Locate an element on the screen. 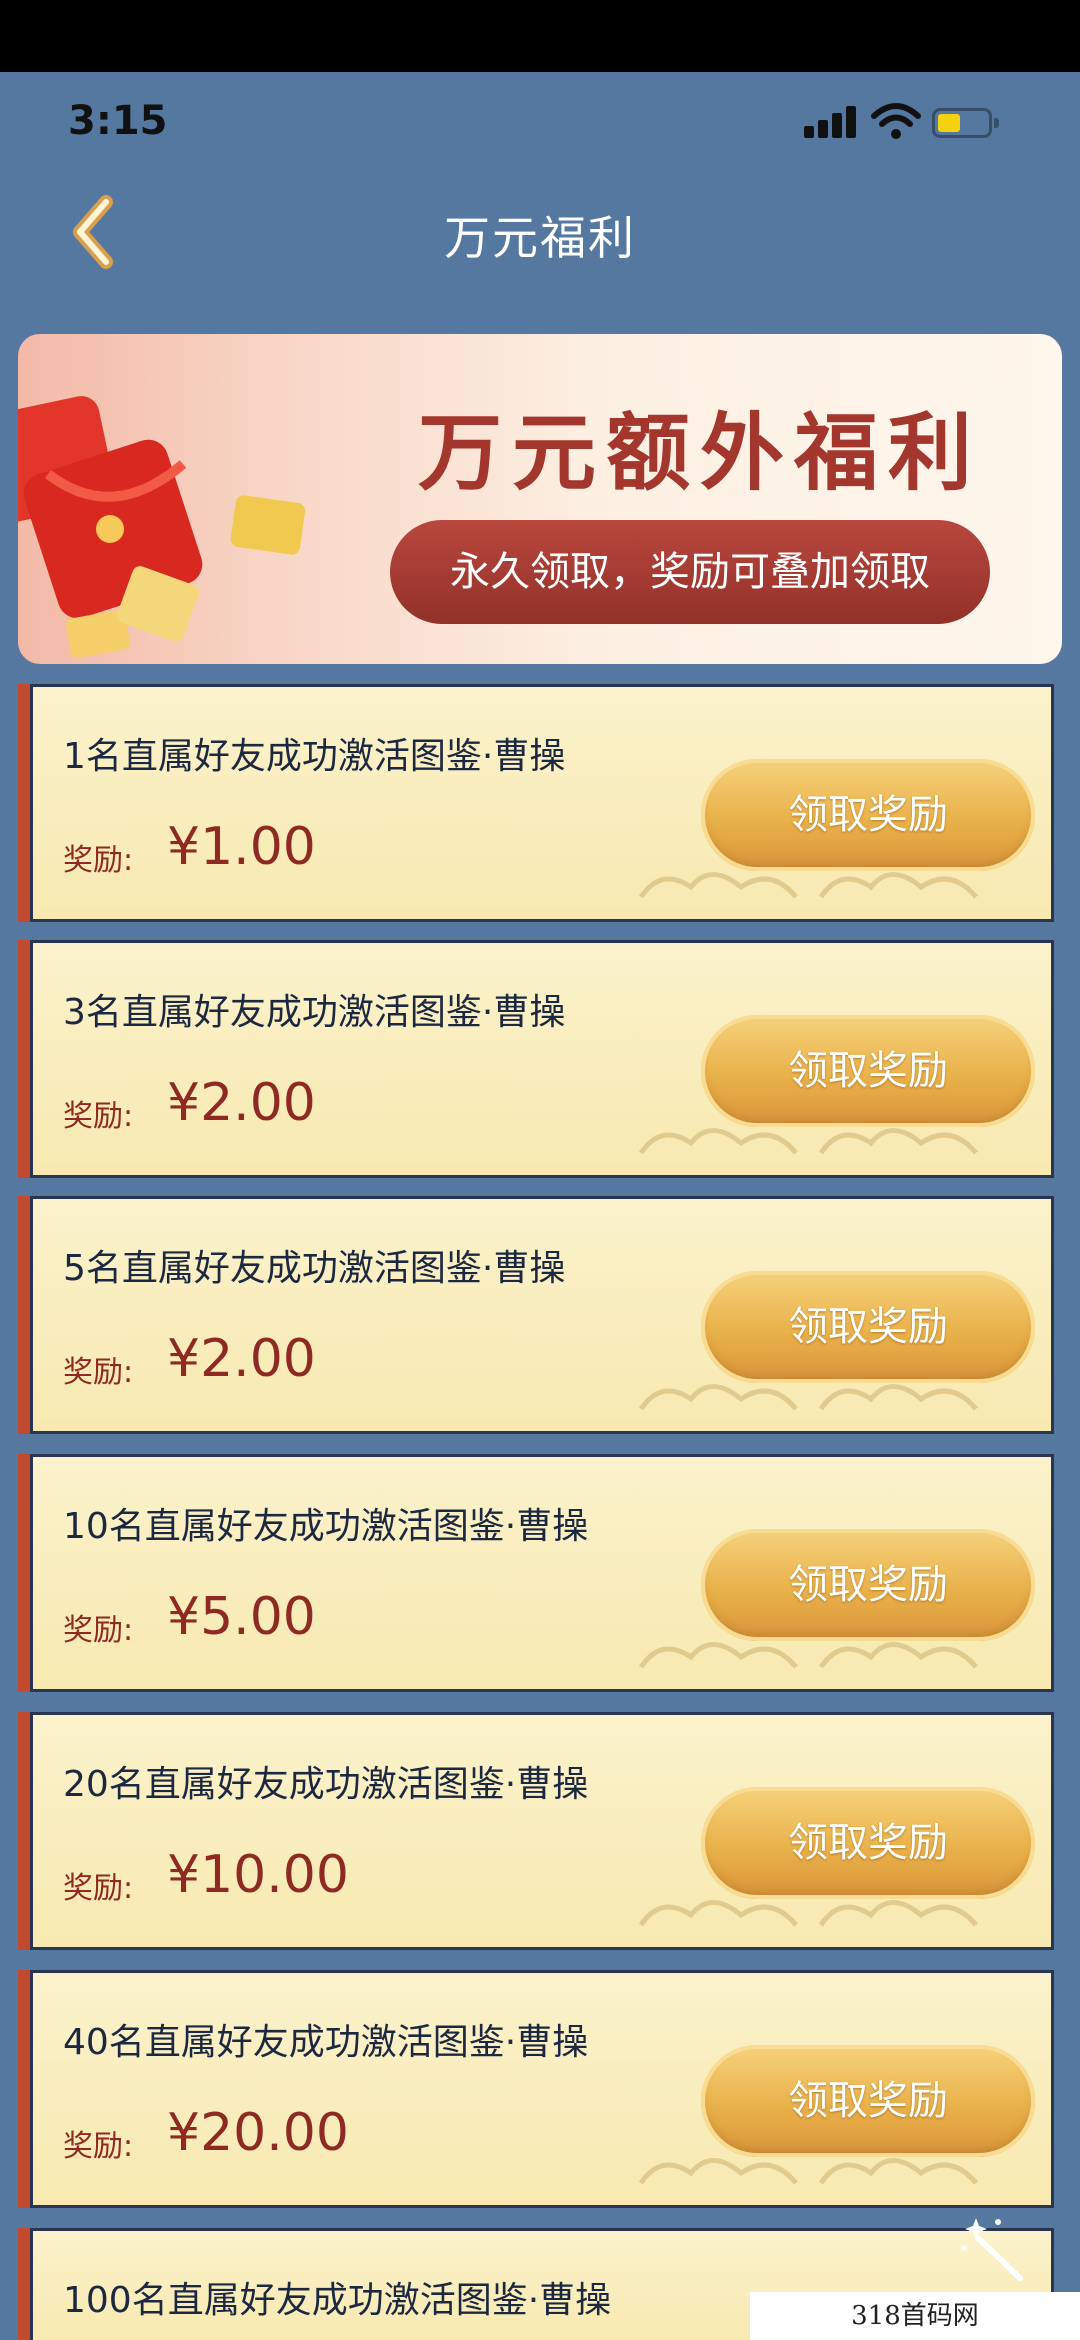 The height and width of the screenshot is (2340, 1080). reward-amount: ¥10.00 is located at coordinates (258, 1875).